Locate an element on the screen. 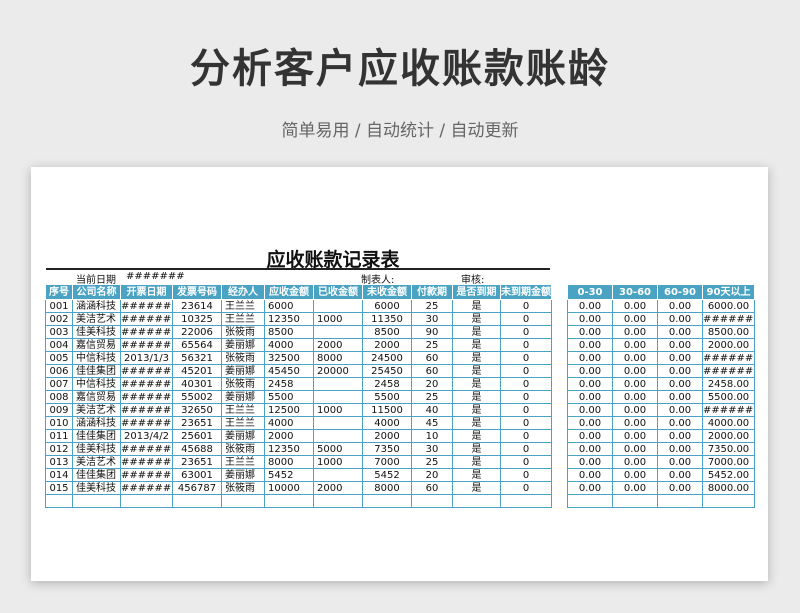 The width and height of the screenshot is (800, 613). cell-company: 佳美科技 is located at coordinates (96, 449).